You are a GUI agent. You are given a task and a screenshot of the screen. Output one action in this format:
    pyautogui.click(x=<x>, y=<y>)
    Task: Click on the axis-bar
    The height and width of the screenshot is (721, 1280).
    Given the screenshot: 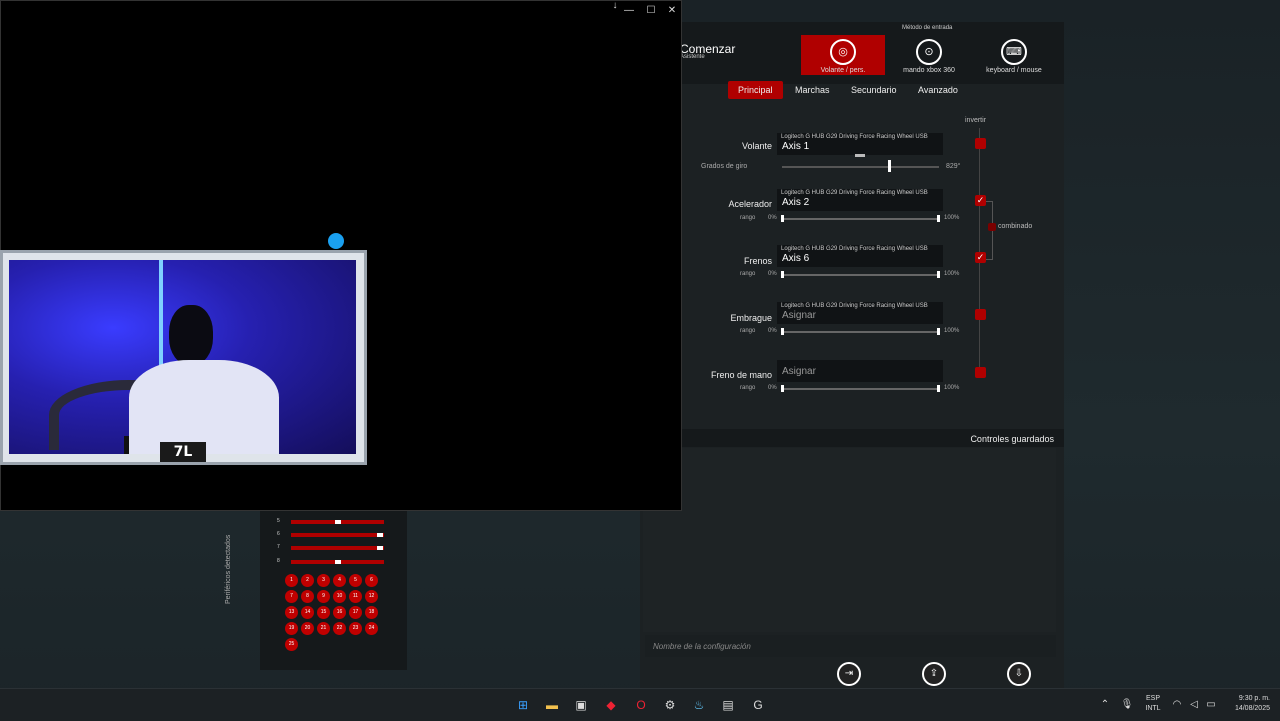 What is the action you would take?
    pyautogui.click(x=337, y=522)
    